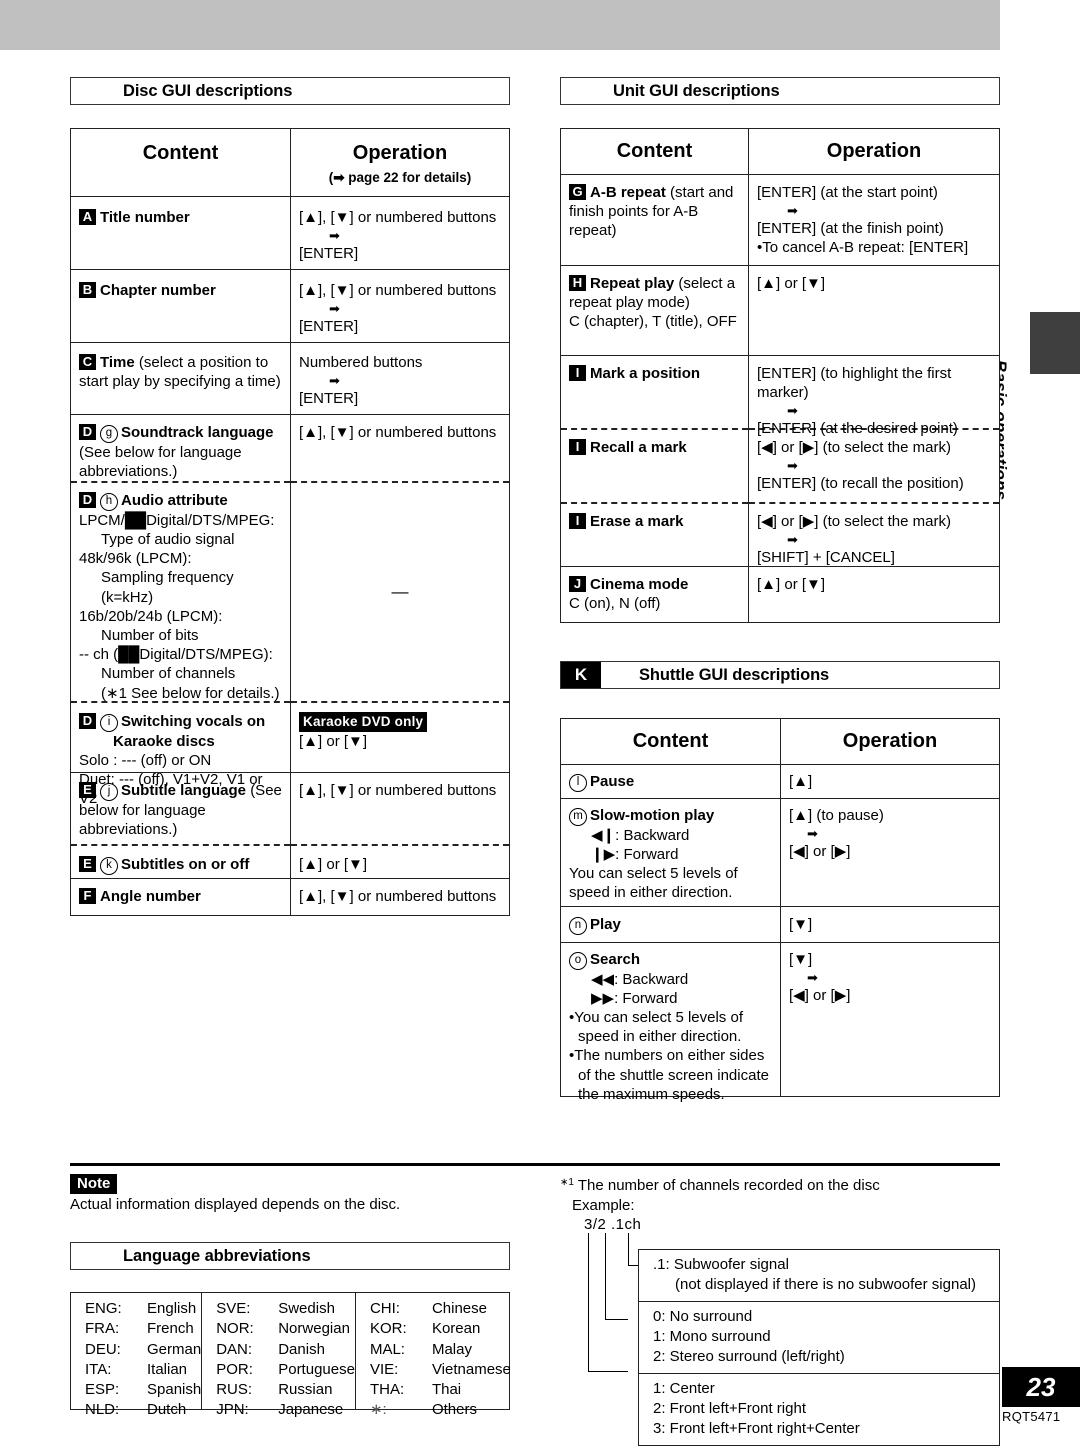 The width and height of the screenshot is (1080, 1446). What do you see at coordinates (400, 591) in the screenshot?
I see `op-line-1: —` at bounding box center [400, 591].